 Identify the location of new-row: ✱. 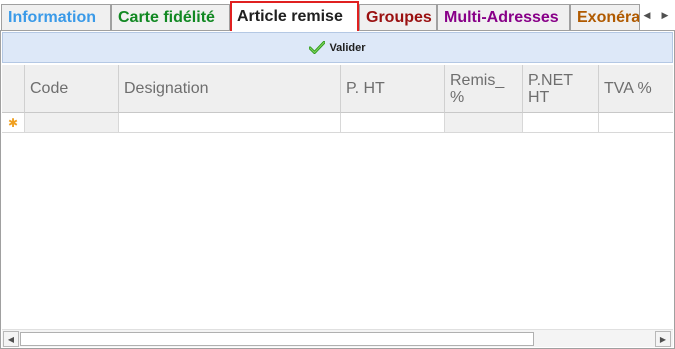
(337, 123).